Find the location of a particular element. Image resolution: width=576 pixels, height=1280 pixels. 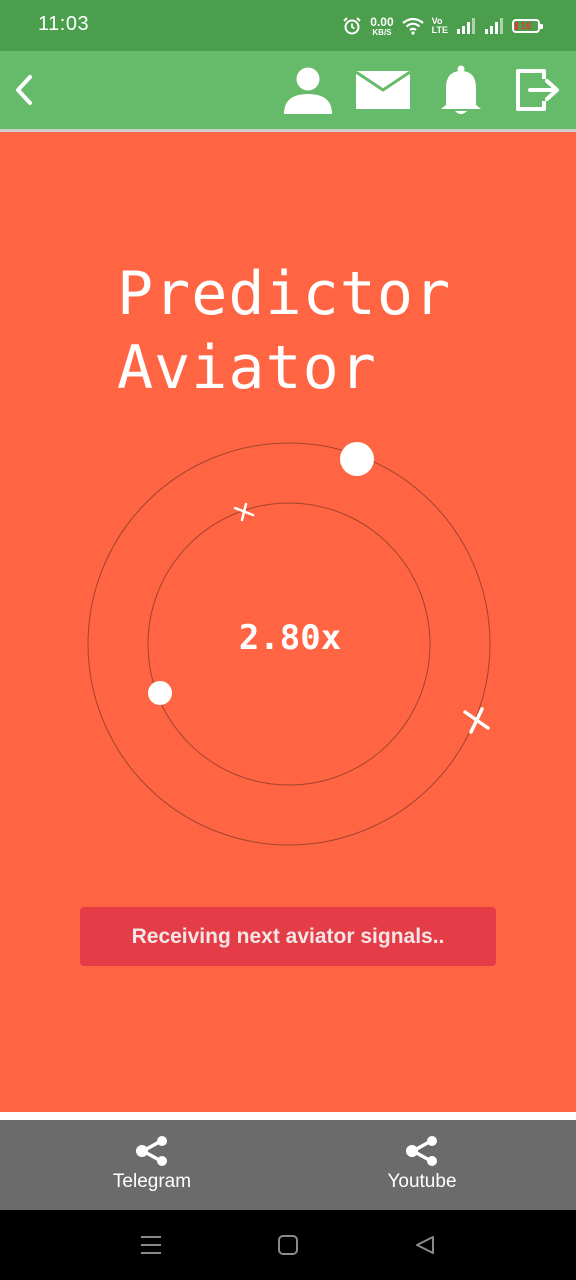

content-separator is located at coordinates (288, 1116).